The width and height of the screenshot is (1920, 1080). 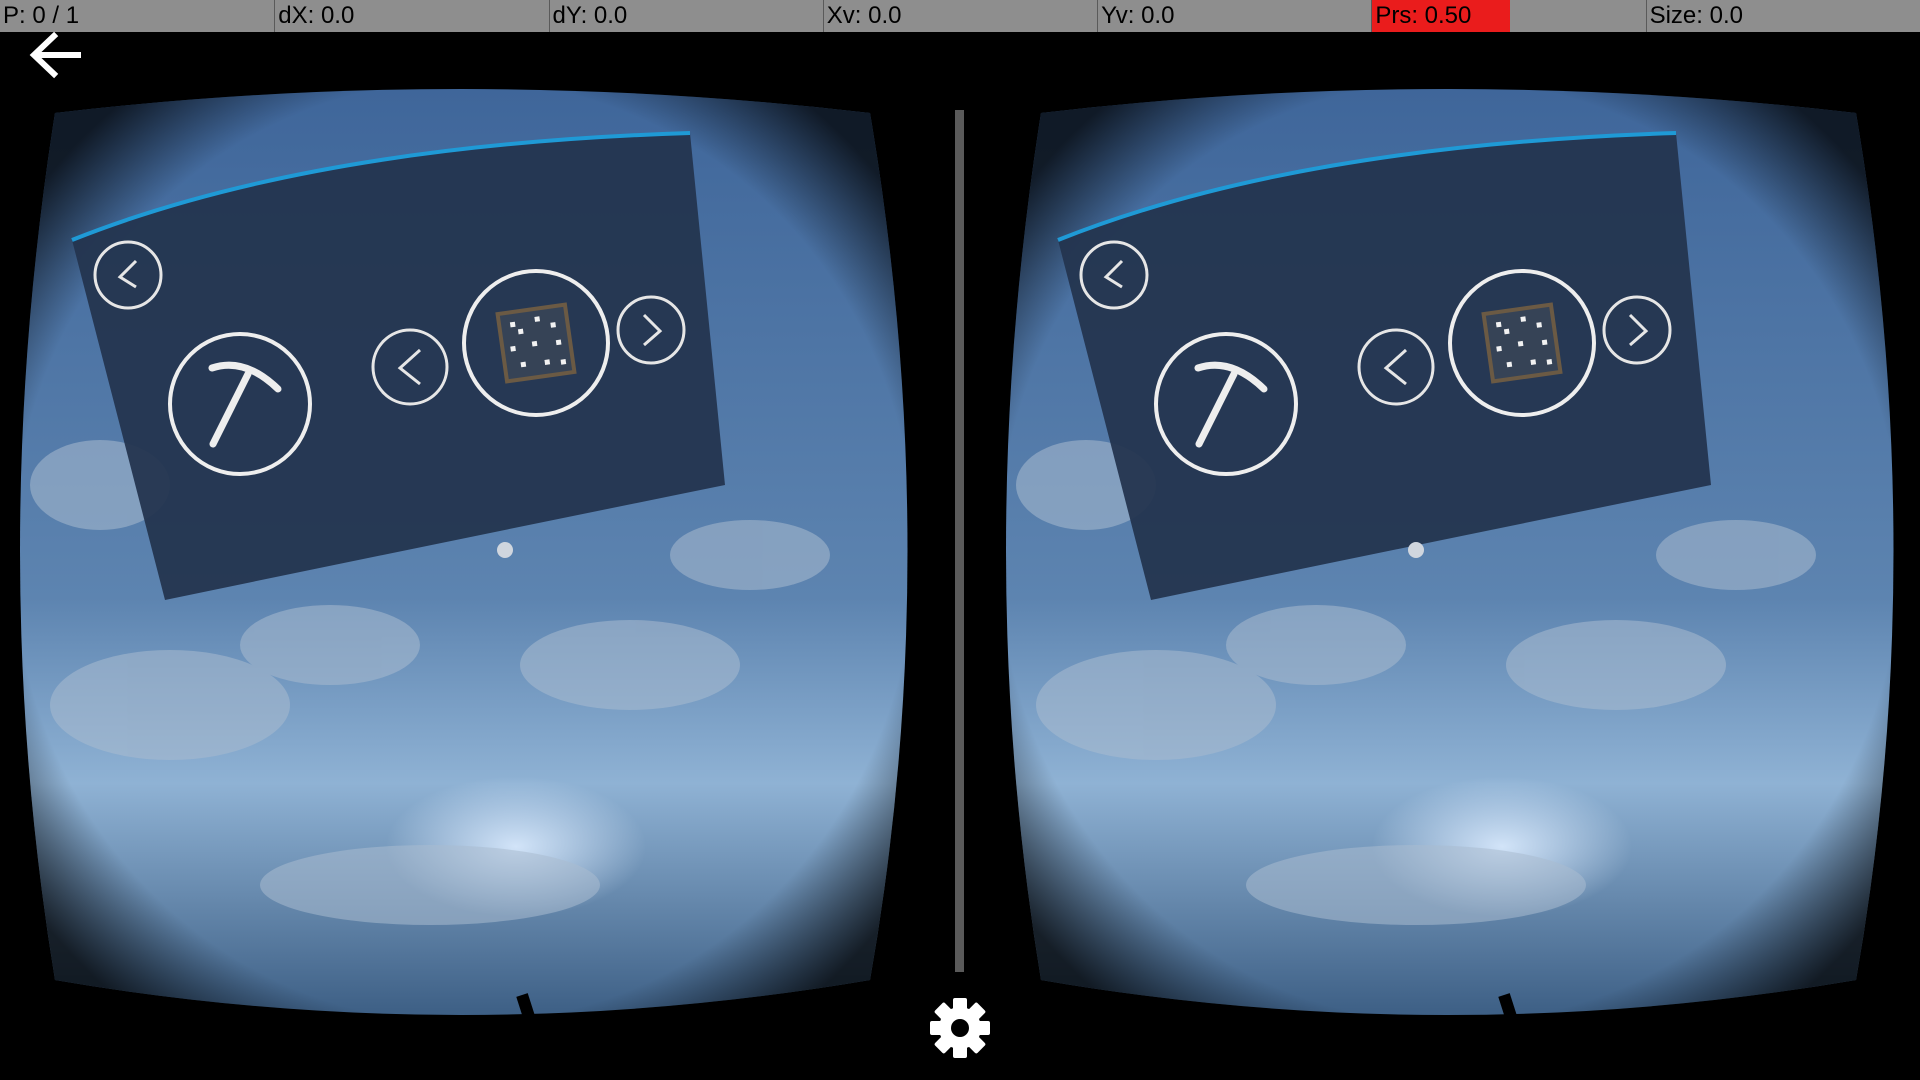 I want to click on debug-size: Size: 0.0, so click(x=1782, y=16).